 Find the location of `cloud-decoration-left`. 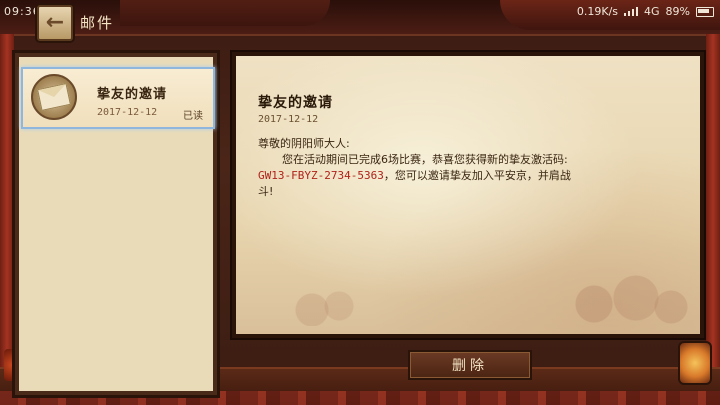

cloud-decoration-left is located at coordinates (321, 306).